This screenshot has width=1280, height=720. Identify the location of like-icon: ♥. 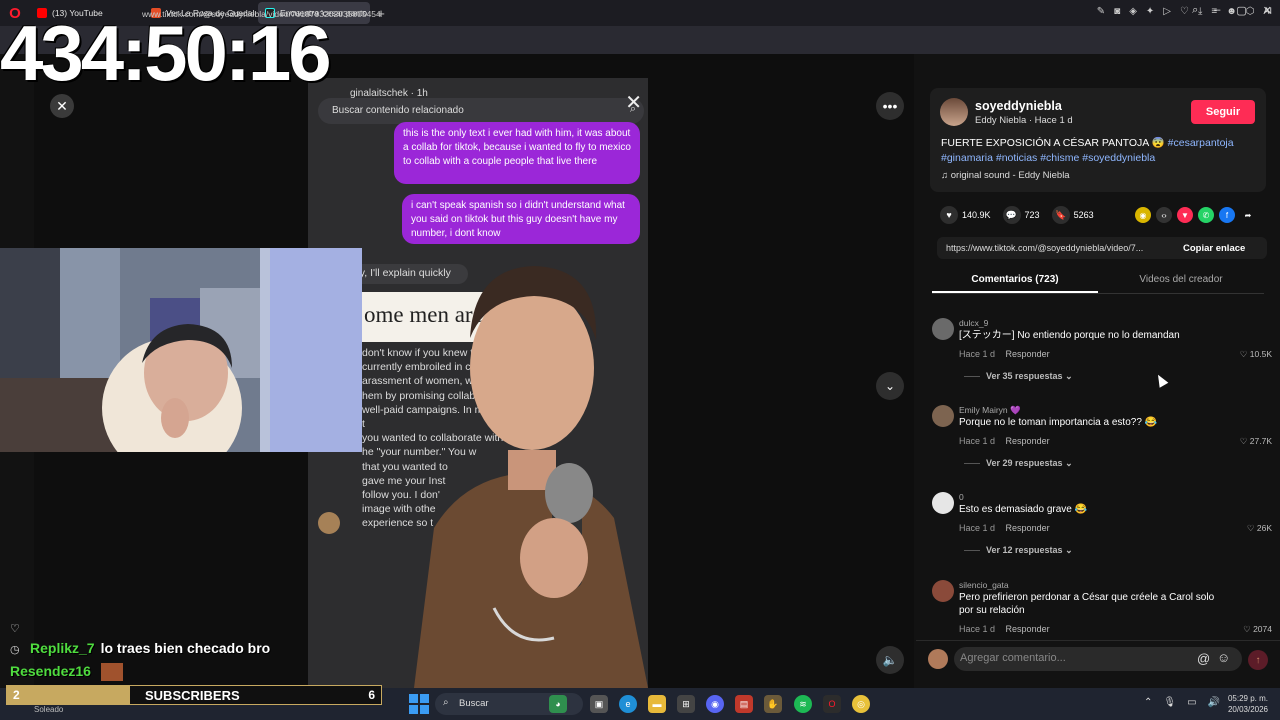
(949, 215).